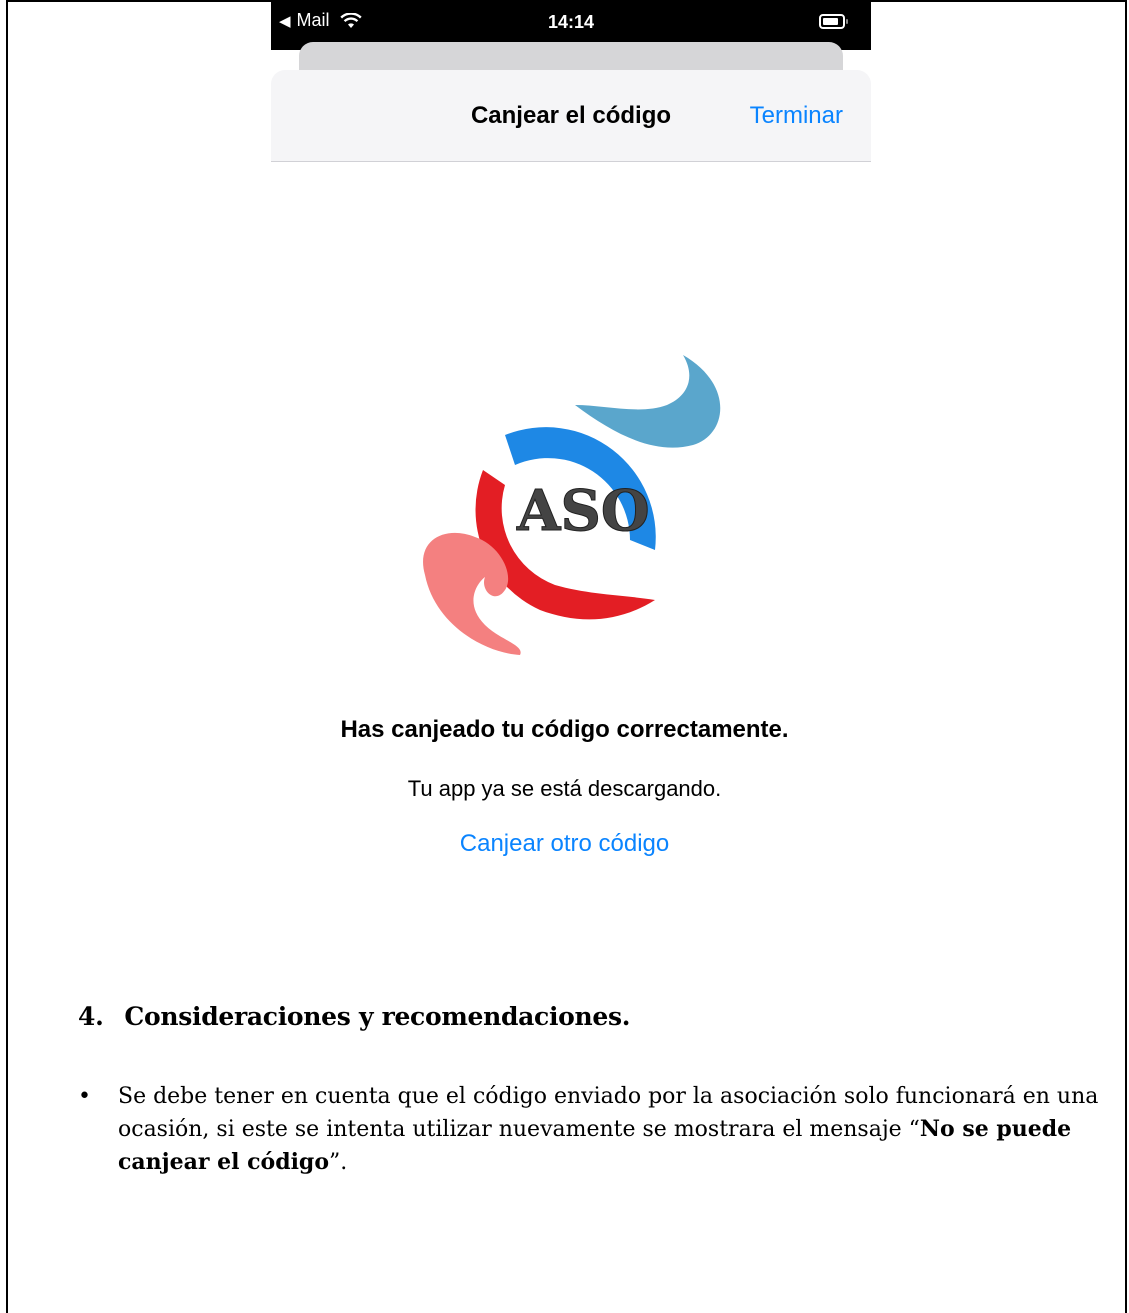  What do you see at coordinates (583, 511) in the screenshot?
I see `logo-lettering: ASO` at bounding box center [583, 511].